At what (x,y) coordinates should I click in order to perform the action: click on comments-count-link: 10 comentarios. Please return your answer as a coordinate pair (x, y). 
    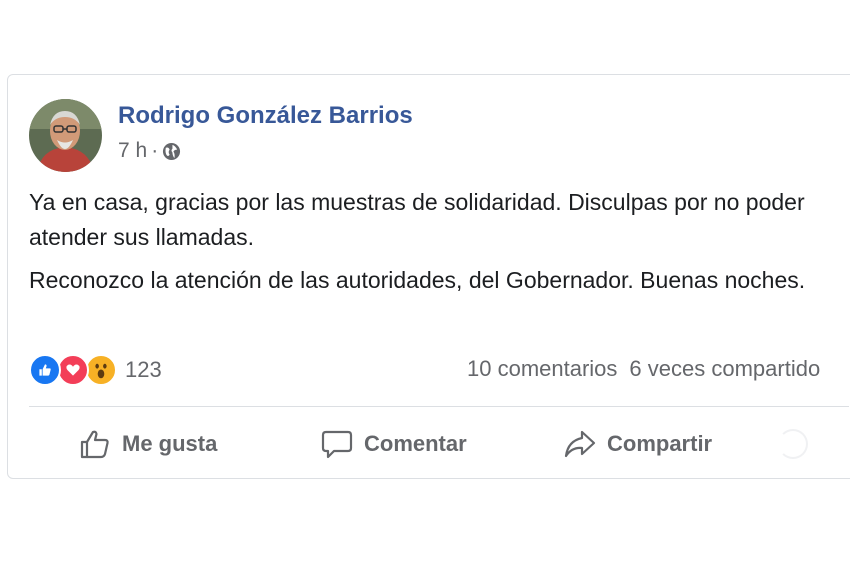
    Looking at the image, I should click on (542, 369).